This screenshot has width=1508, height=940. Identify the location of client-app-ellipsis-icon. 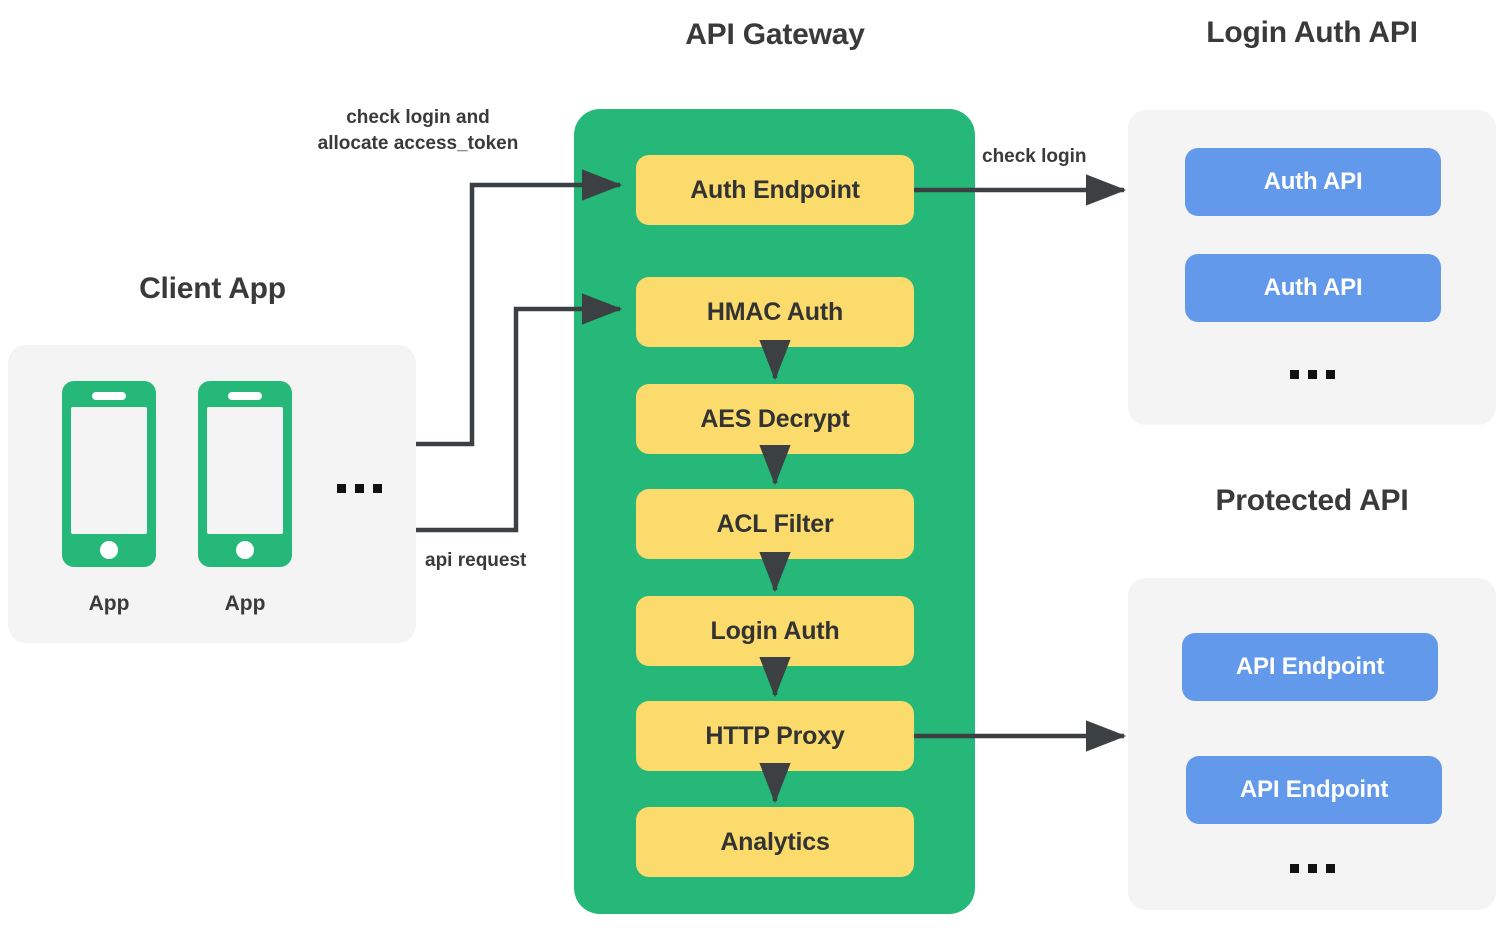
(359, 488).